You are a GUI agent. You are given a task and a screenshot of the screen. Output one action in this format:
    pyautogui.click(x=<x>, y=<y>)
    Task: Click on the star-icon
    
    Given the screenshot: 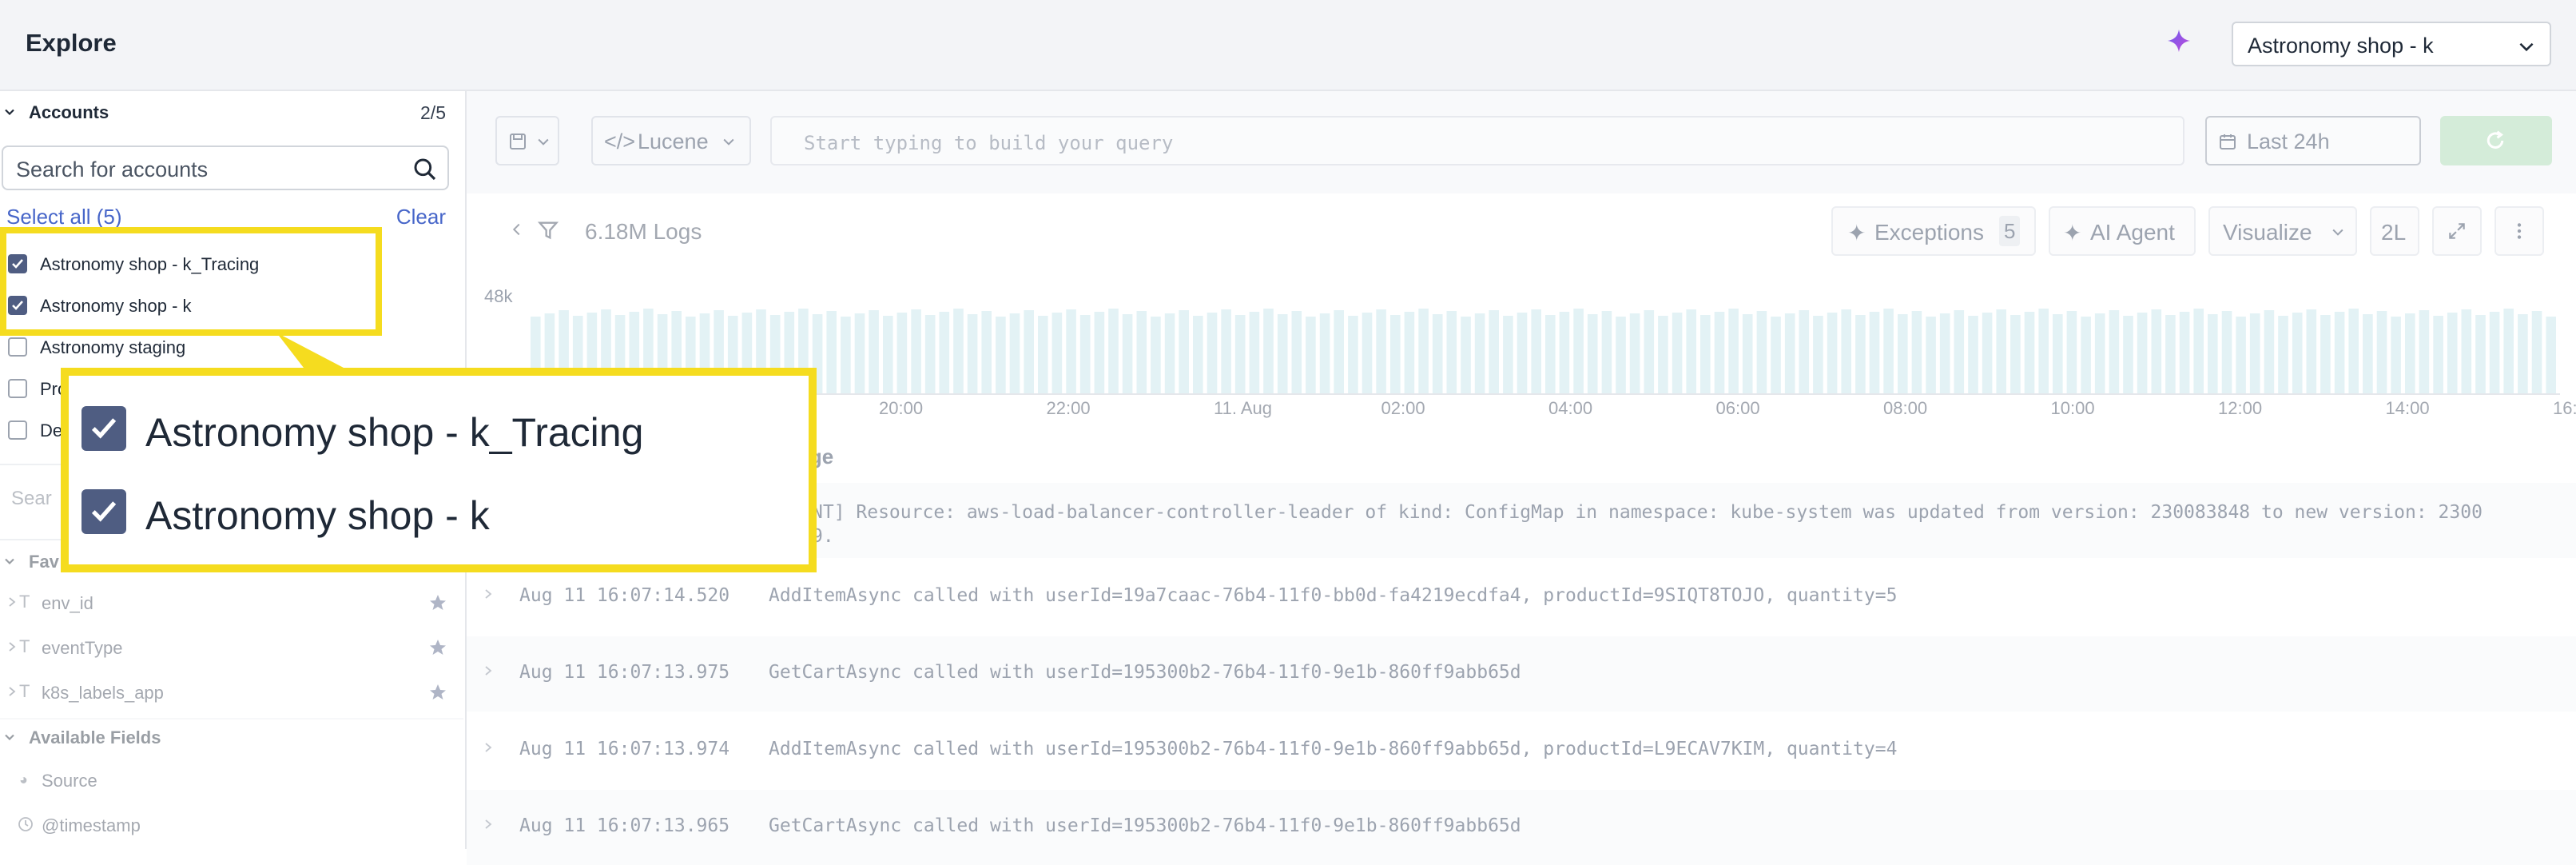 What is the action you would take?
    pyautogui.click(x=437, y=602)
    